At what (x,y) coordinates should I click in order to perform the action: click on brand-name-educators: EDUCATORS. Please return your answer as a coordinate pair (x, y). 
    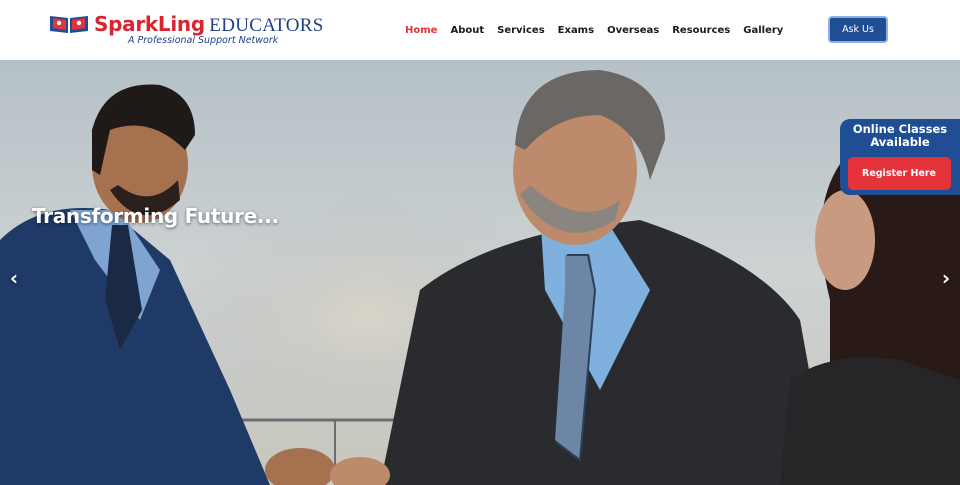
    Looking at the image, I should click on (266, 25).